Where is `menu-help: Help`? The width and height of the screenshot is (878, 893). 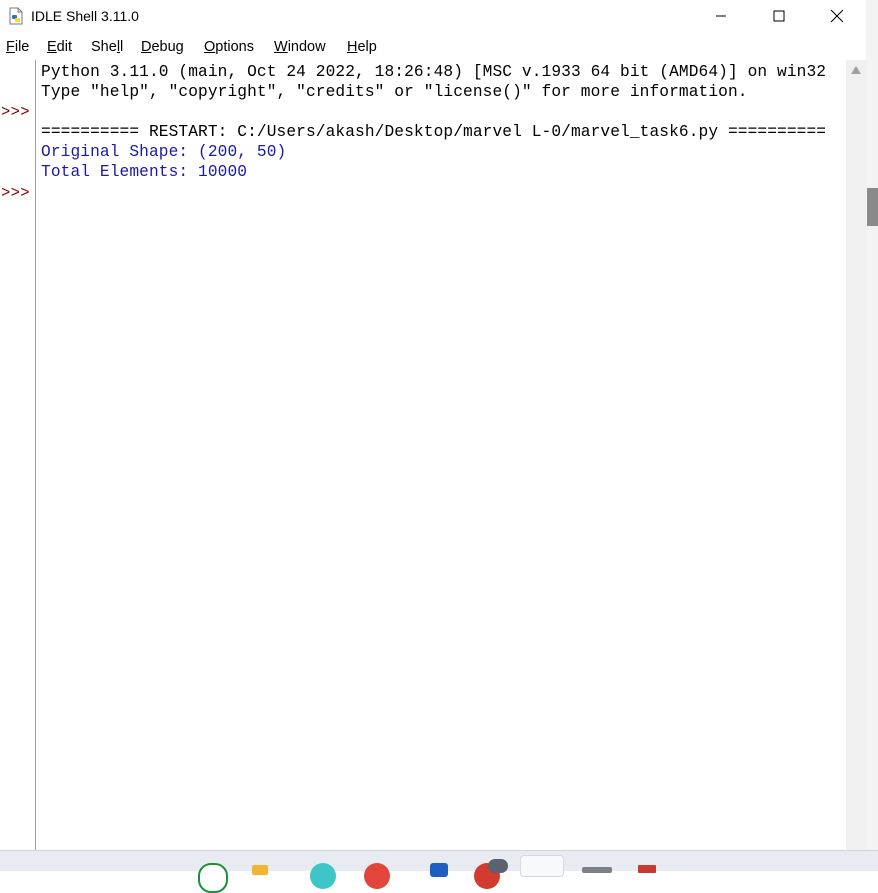 menu-help: Help is located at coordinates (362, 47).